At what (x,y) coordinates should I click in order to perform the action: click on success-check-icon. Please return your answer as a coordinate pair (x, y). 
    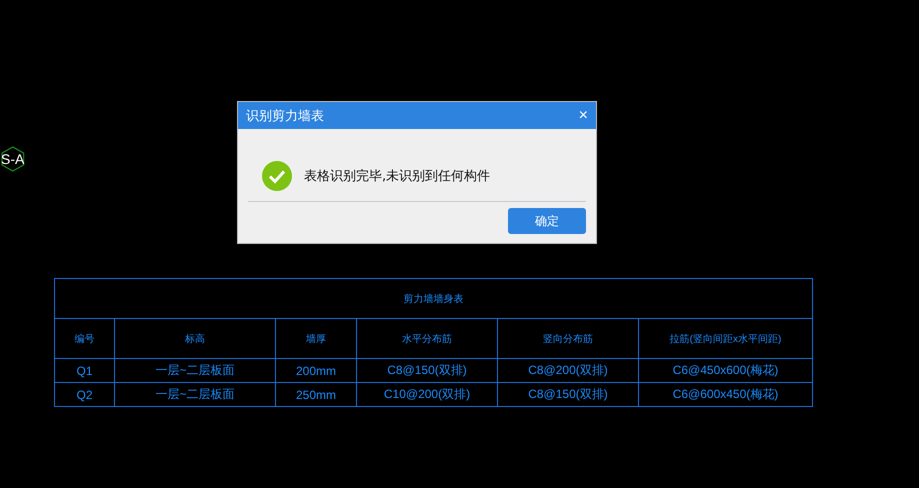
    Looking at the image, I should click on (277, 176).